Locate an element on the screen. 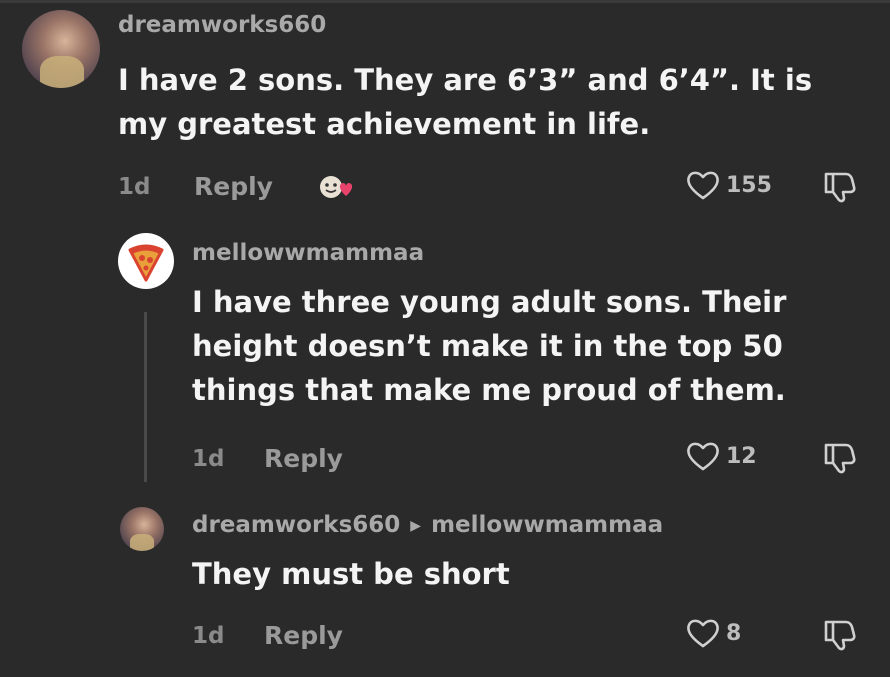 Image resolution: width=890 pixels, height=677 pixels. like-button: 12 is located at coordinates (721, 456).